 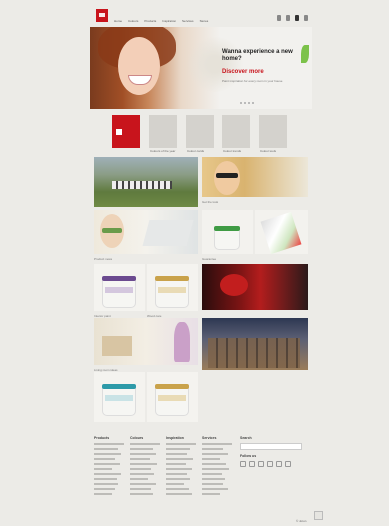 I want to click on caption: Product news, so click(x=103, y=259).